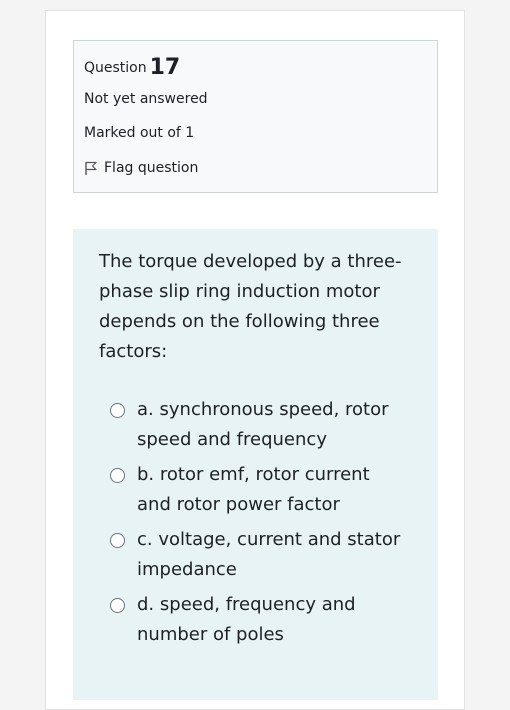 This screenshot has height=710, width=510. I want to click on option-letter: b., so click(146, 474).